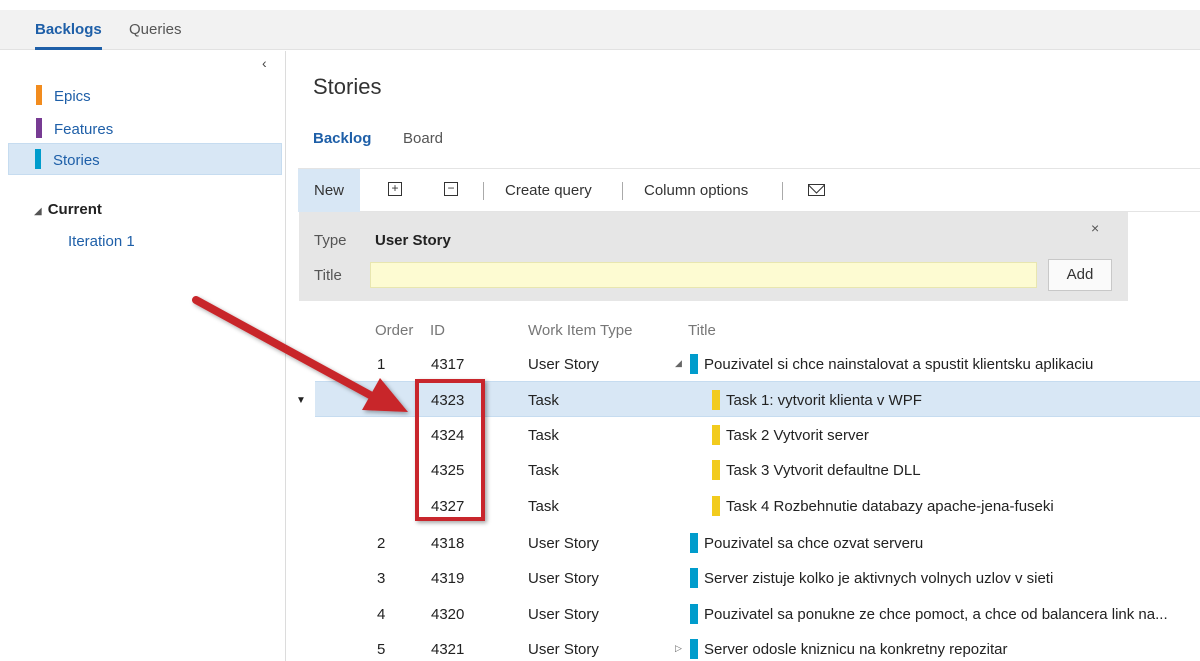 This screenshot has height=661, width=1200. I want to click on annotation-highlight-box, so click(450, 450).